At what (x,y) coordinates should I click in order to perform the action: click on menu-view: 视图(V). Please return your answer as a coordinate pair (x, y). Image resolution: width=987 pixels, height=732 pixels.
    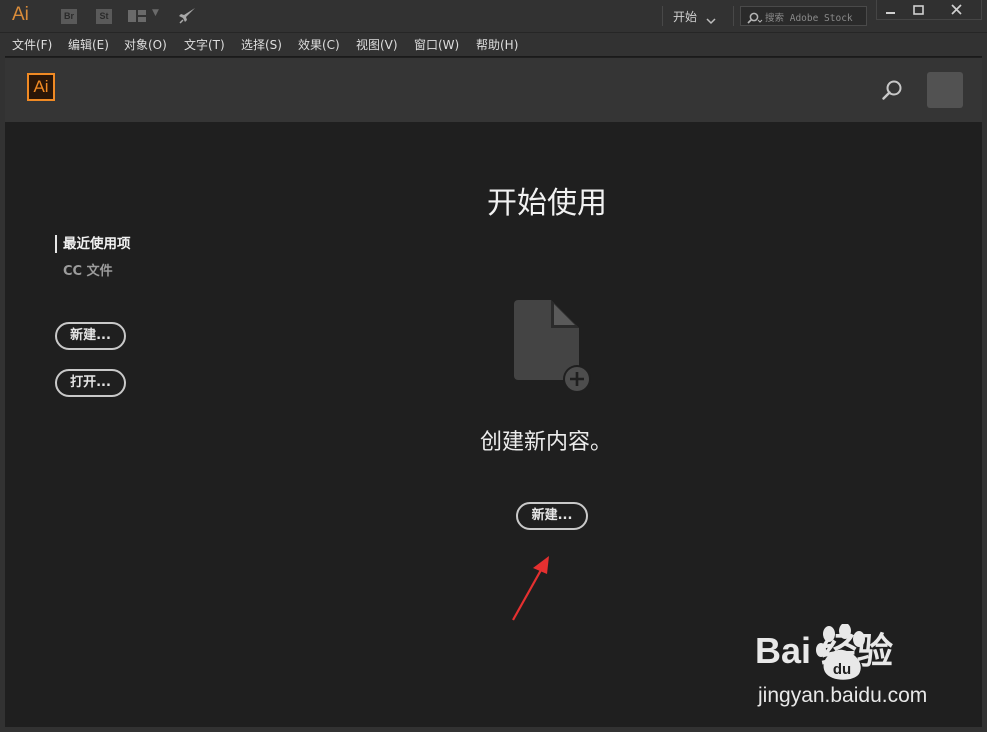
    Looking at the image, I should click on (377, 44).